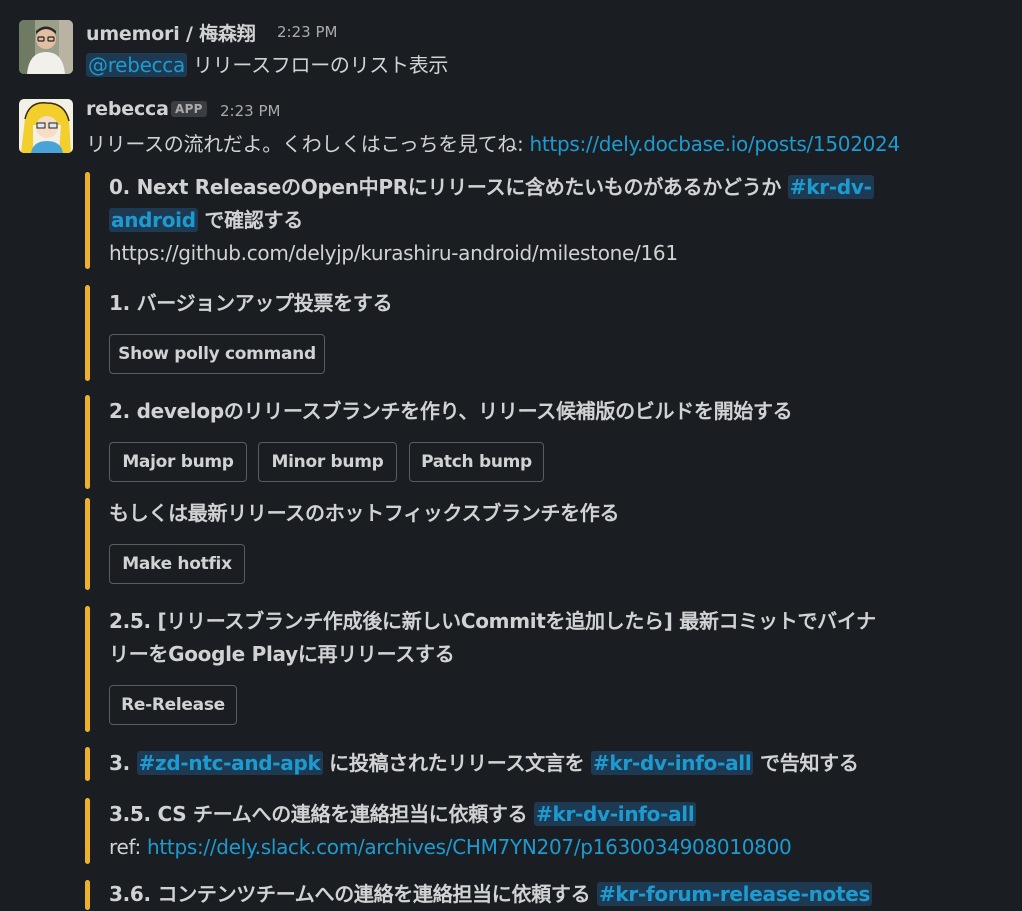  Describe the element at coordinates (46, 47) in the screenshot. I see `avatar-umemori` at that location.